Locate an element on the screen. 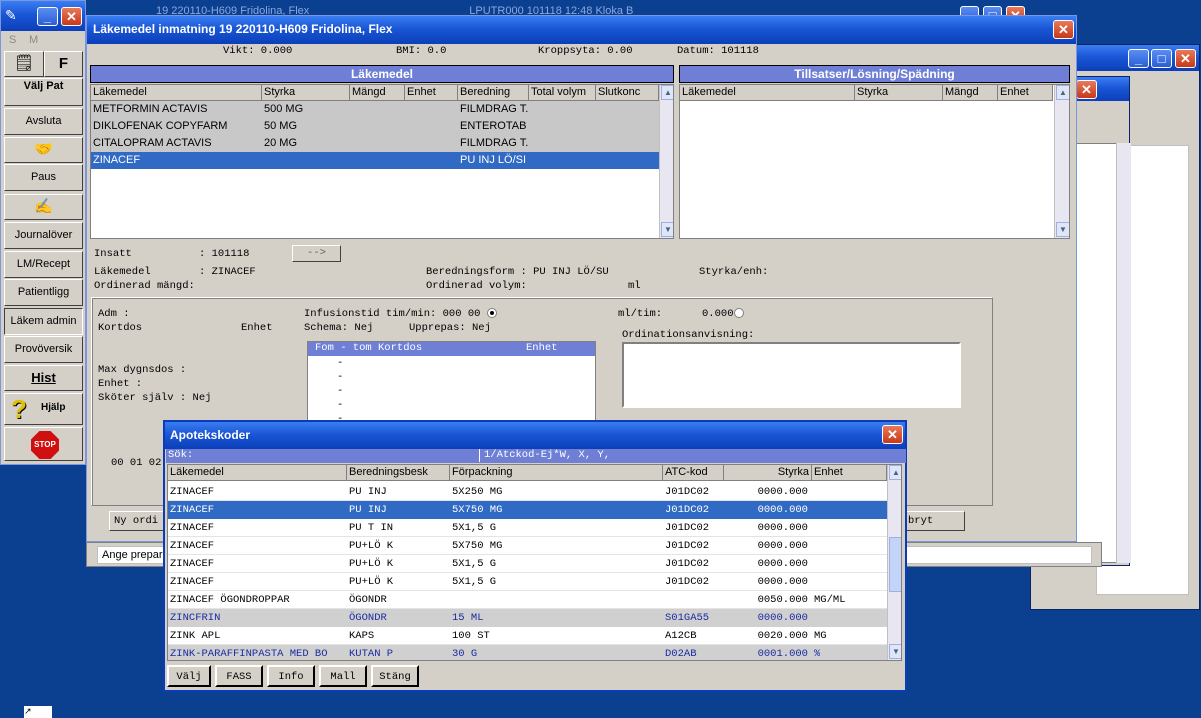 The image size is (1201, 718). menu-m: M is located at coordinates (33, 40).